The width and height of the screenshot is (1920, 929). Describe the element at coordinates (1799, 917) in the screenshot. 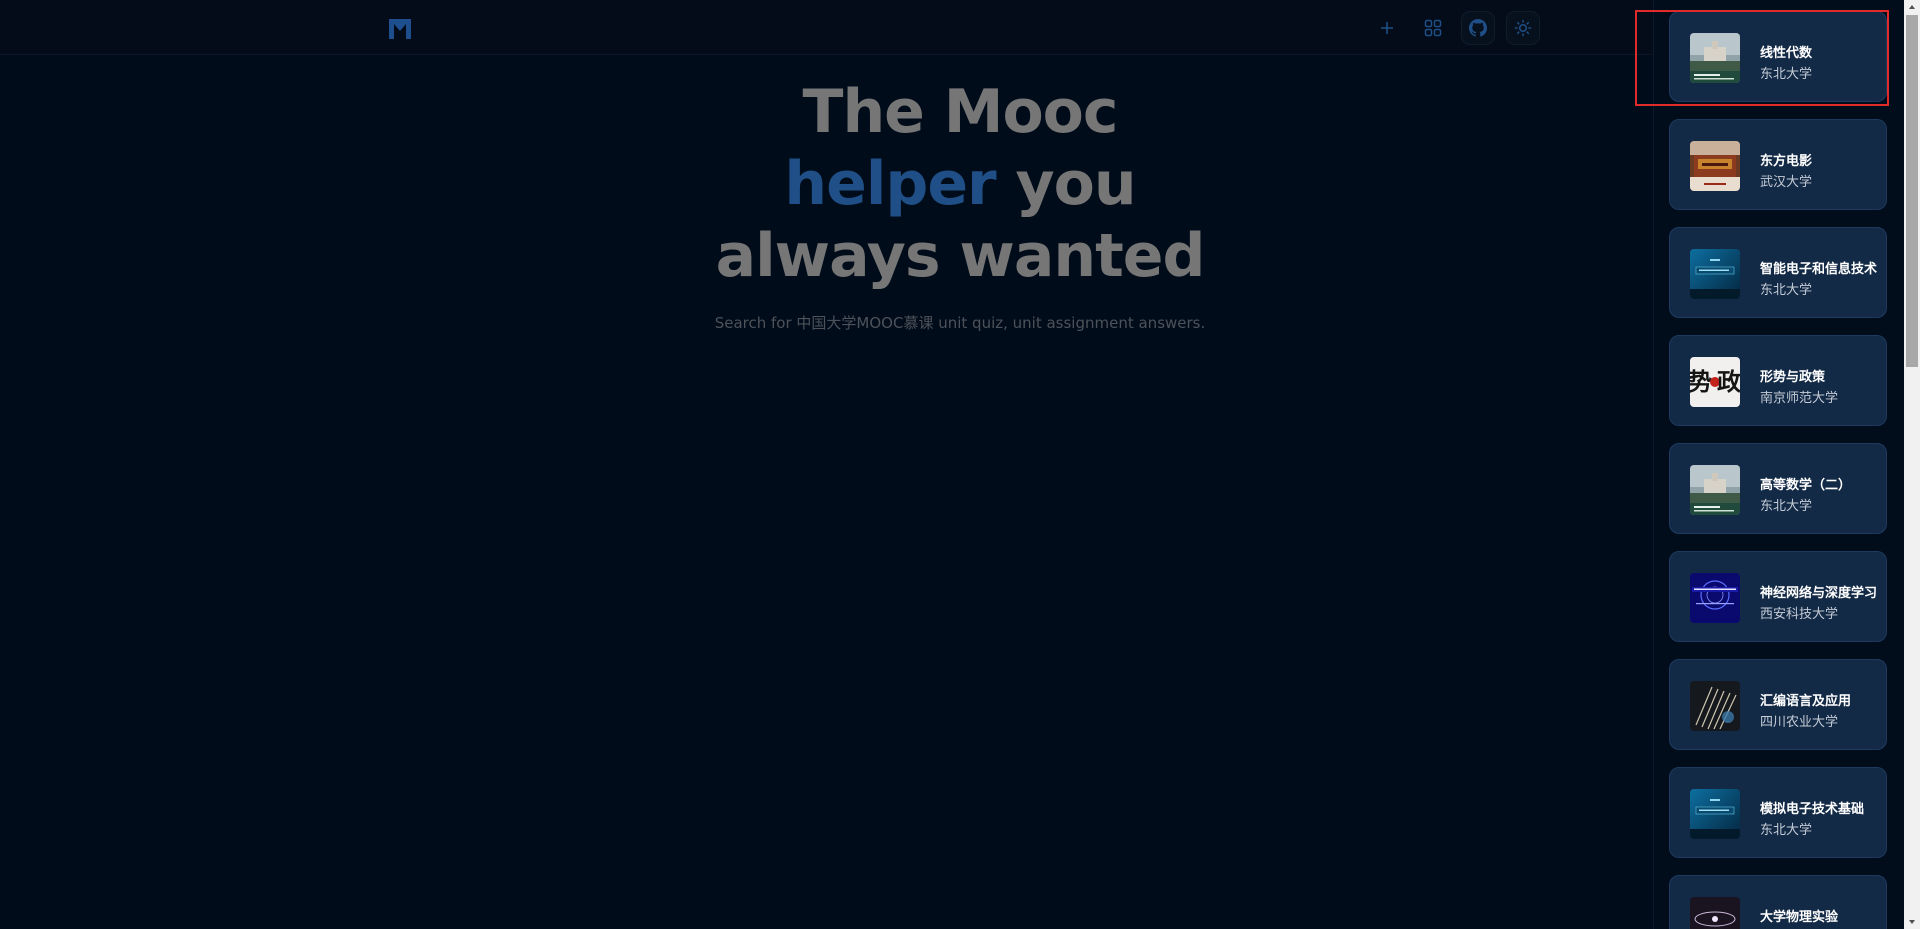

I see `course-title: 大学物理实验` at that location.